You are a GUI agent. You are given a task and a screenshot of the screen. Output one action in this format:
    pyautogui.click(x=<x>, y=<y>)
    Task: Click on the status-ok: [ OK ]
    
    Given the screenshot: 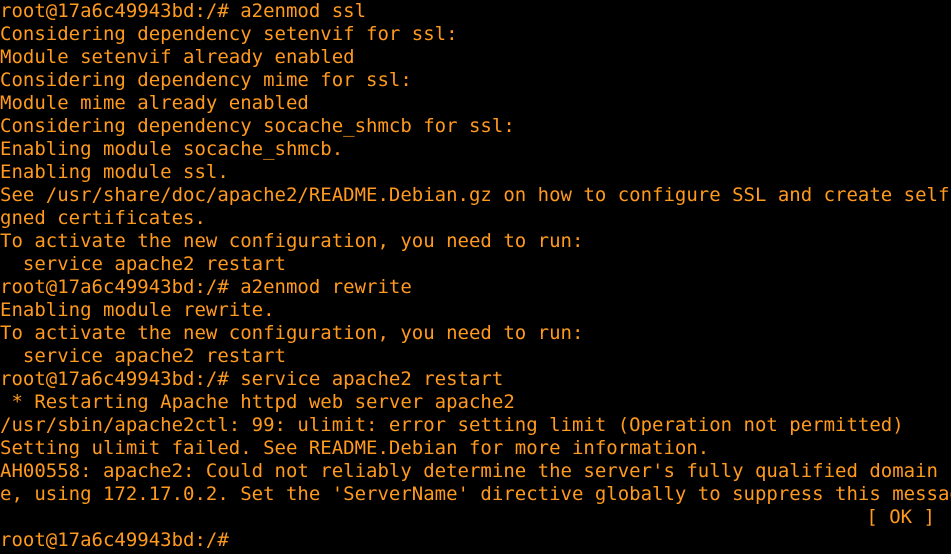 What is the action you would take?
    pyautogui.click(x=900, y=517)
    